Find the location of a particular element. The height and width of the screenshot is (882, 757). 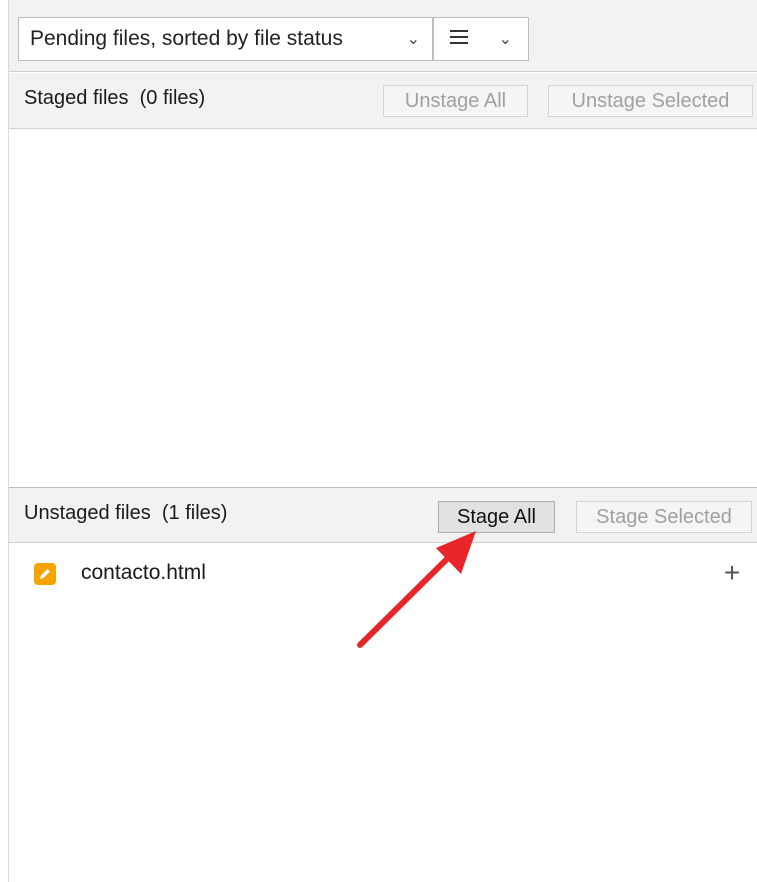

staged-files-title: Staged files (0 files) is located at coordinates (114, 98).